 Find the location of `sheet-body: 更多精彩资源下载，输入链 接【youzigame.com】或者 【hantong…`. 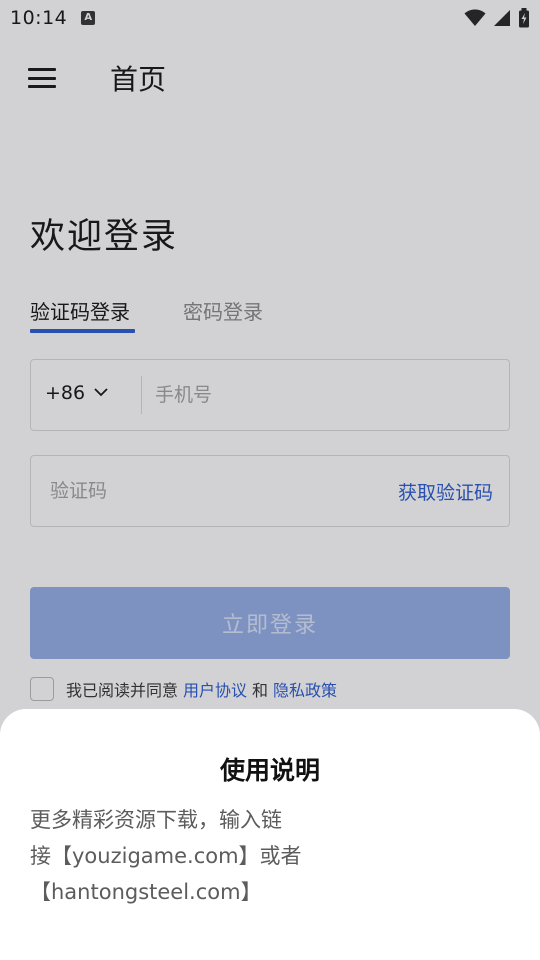

sheet-body: 更多精彩资源下载，输入链 接【youzigame.com】或者 【hantong… is located at coordinates (180, 856).